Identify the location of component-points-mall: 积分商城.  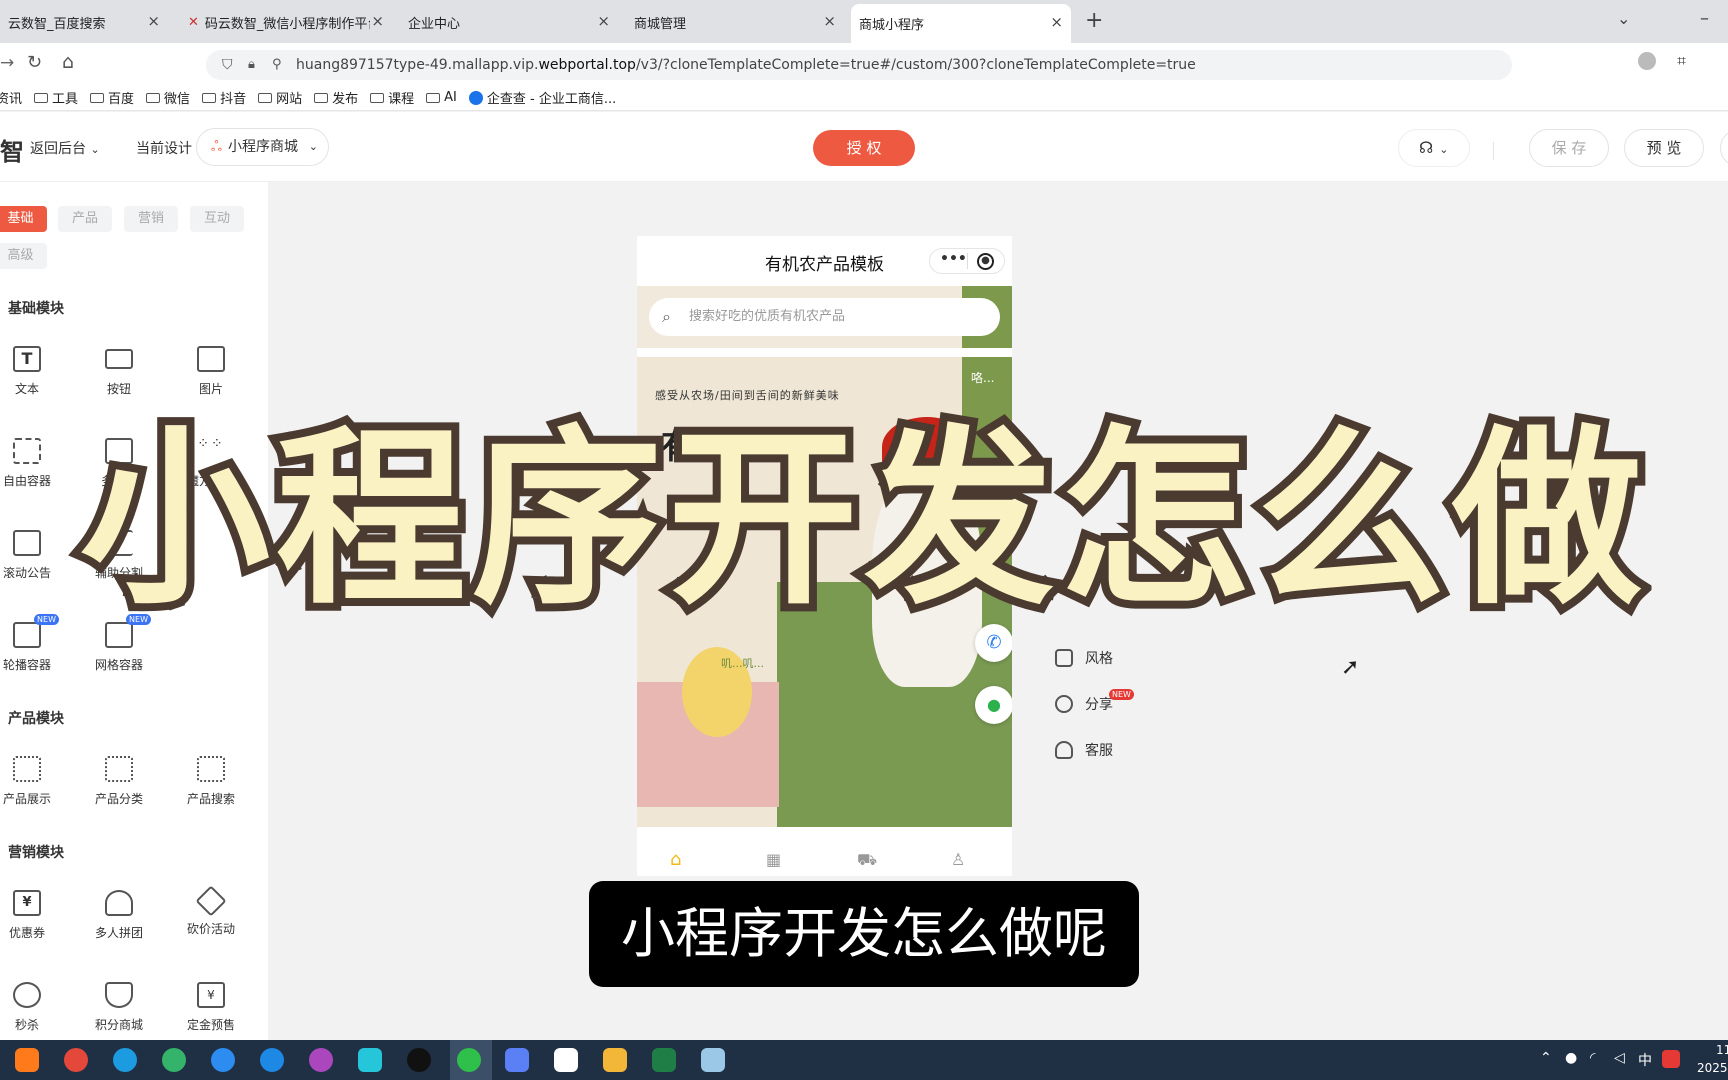
(119, 1007).